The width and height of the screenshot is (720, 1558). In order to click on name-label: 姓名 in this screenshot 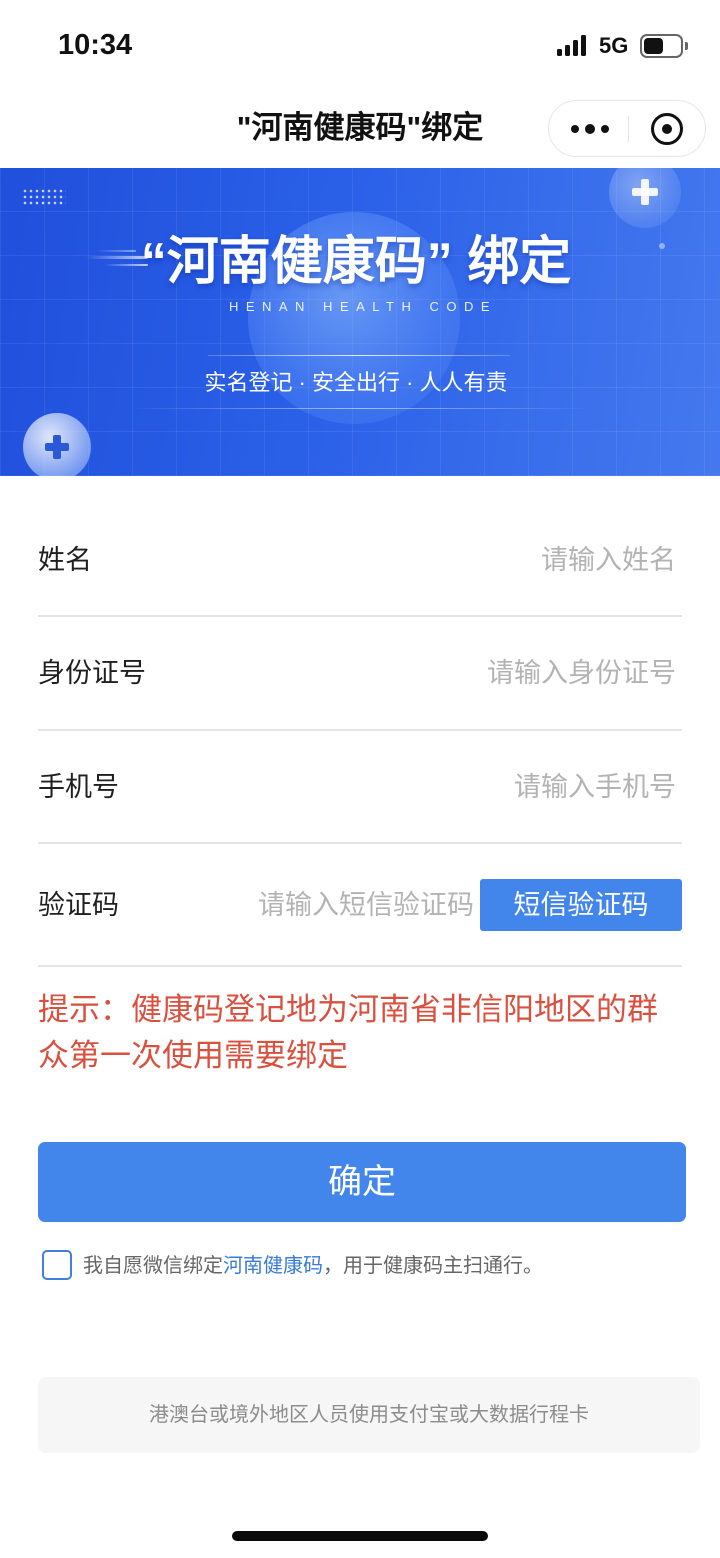, I will do `click(65, 560)`.